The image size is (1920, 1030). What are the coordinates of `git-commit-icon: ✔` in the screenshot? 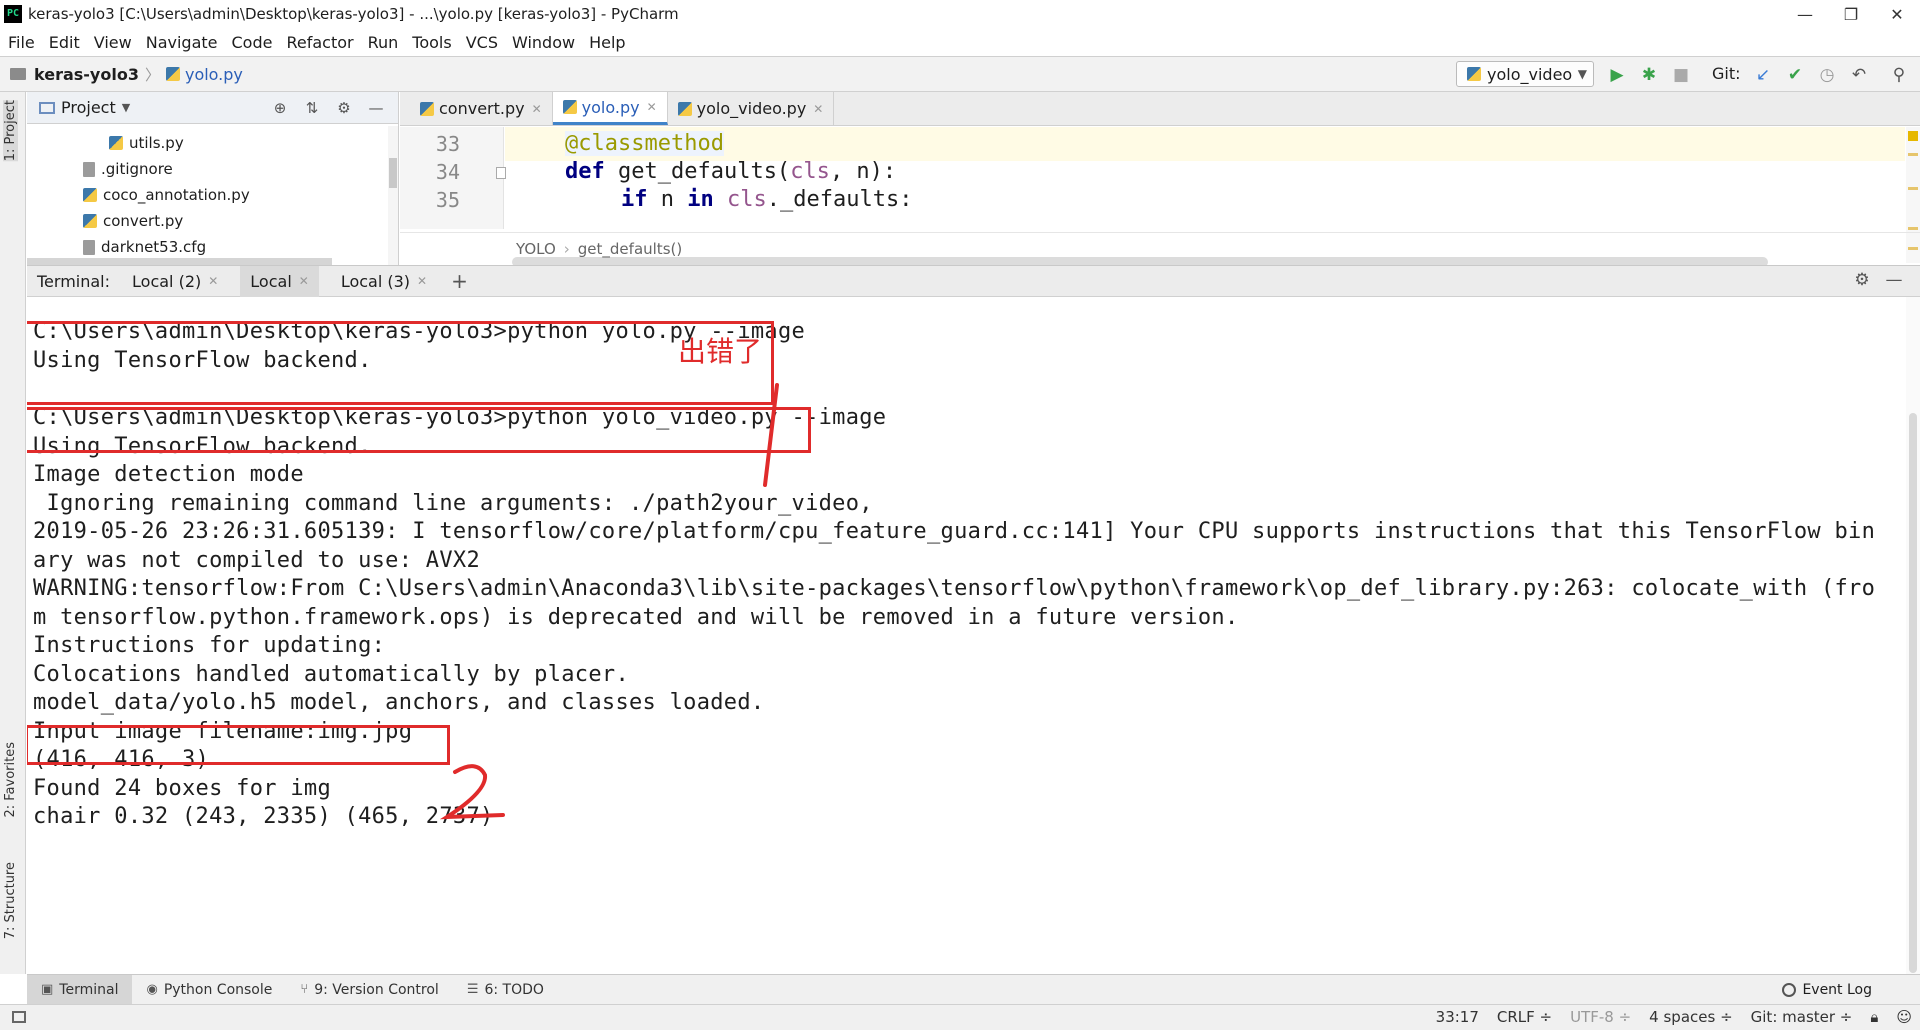 It's located at (1795, 75).